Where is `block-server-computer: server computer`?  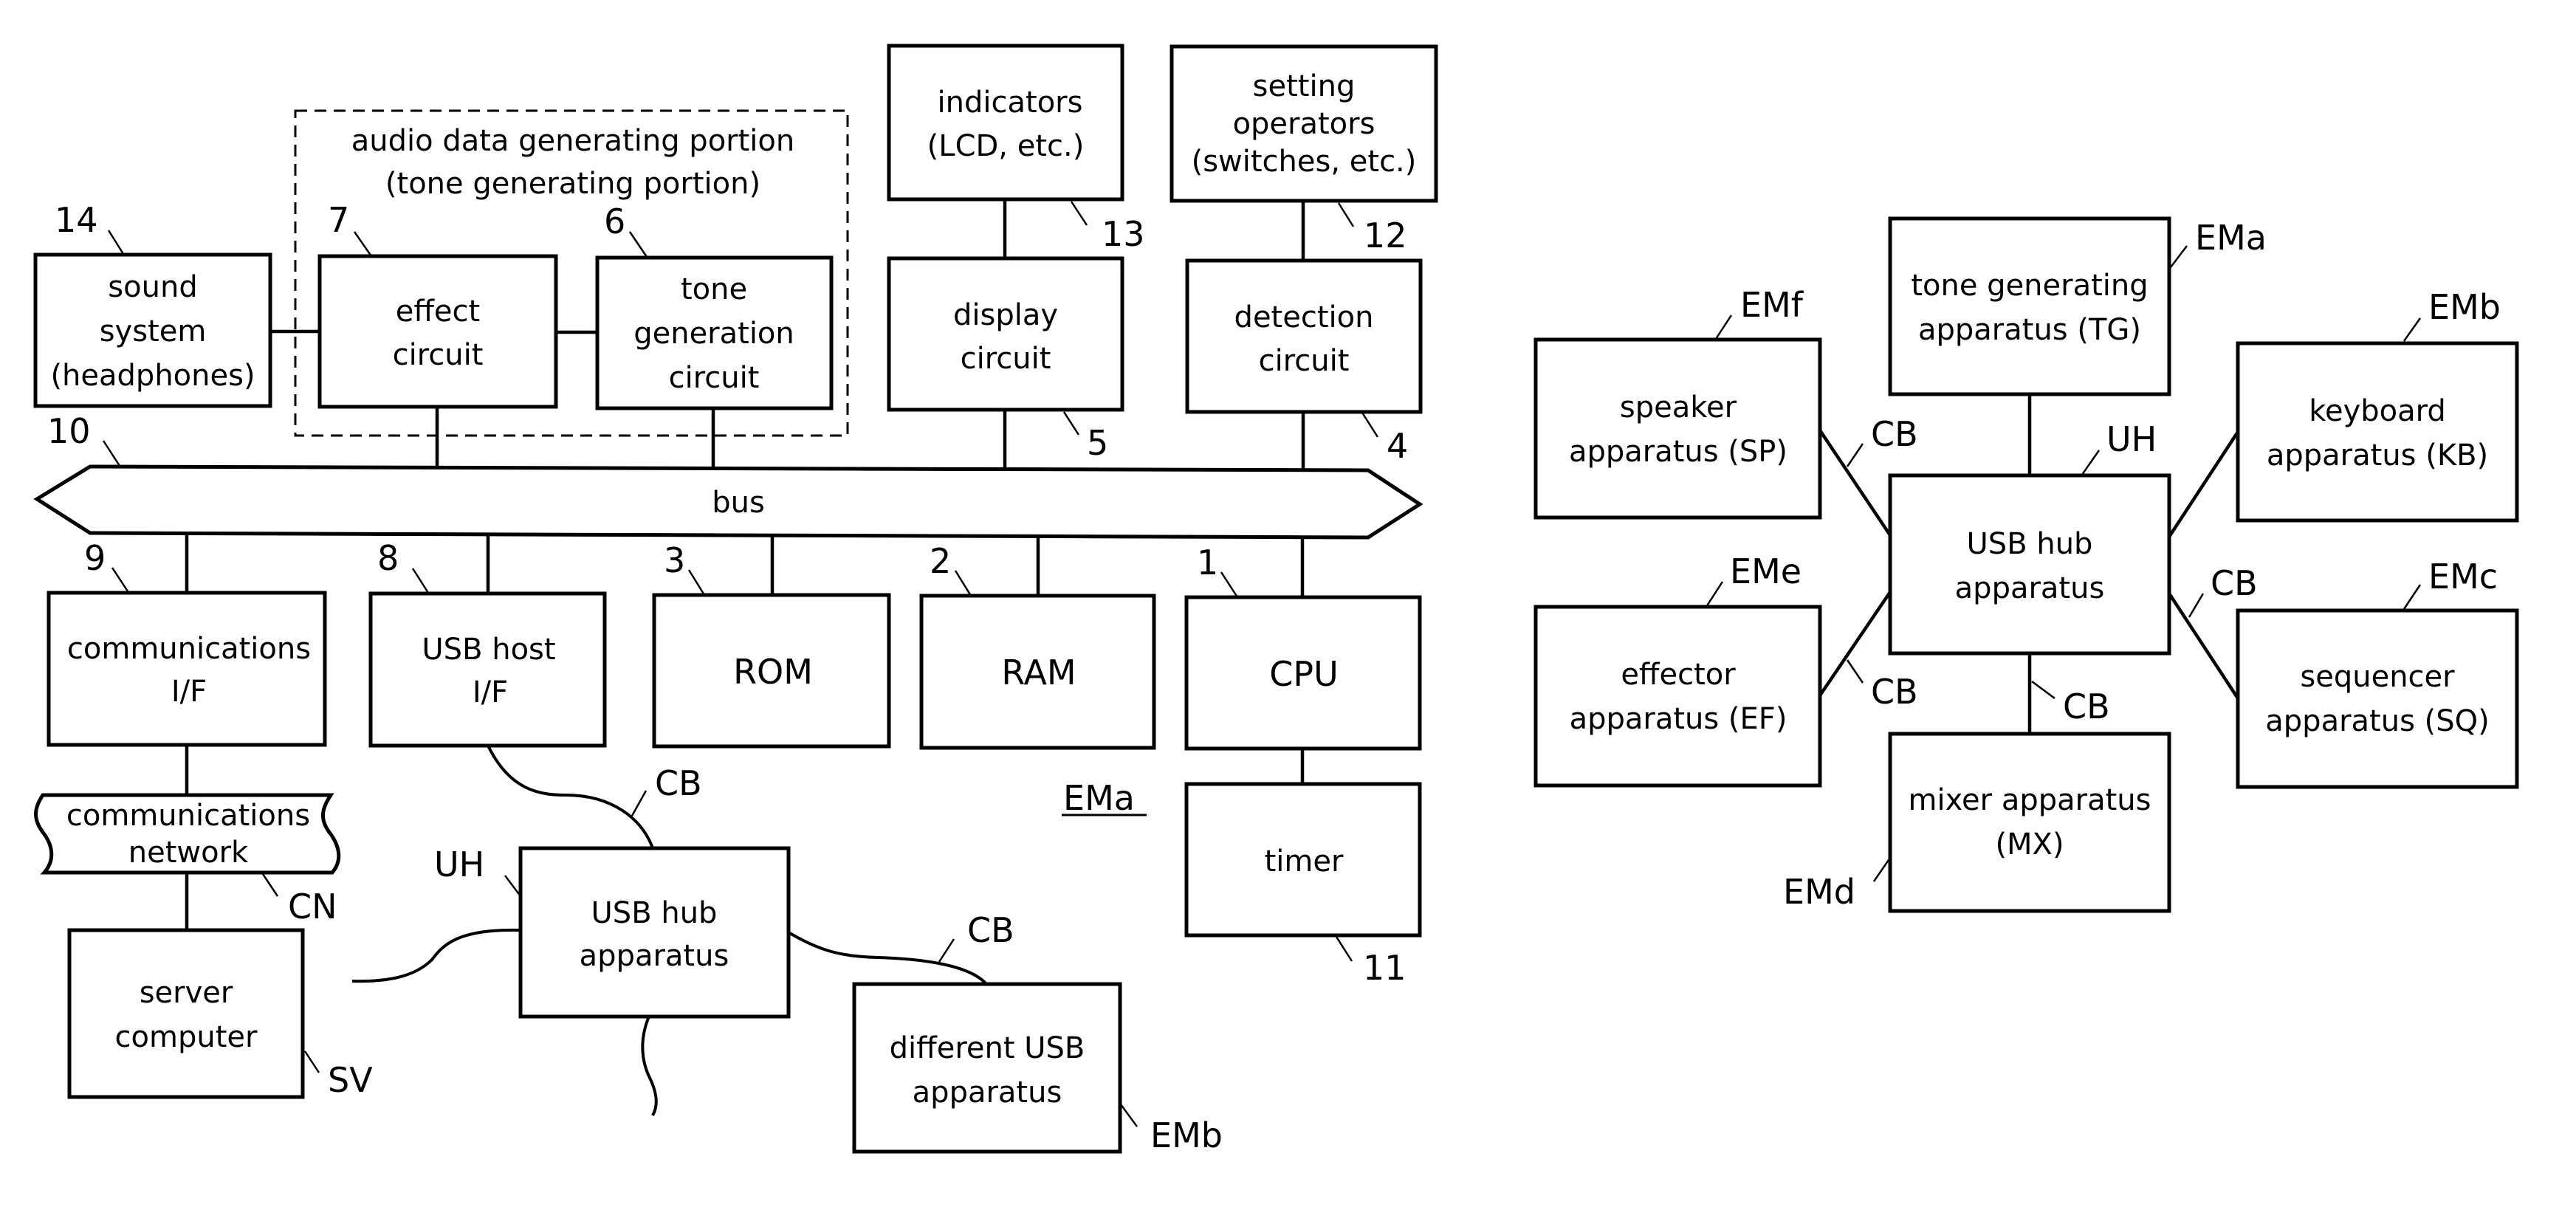
block-server-computer: server computer is located at coordinates (186, 1014).